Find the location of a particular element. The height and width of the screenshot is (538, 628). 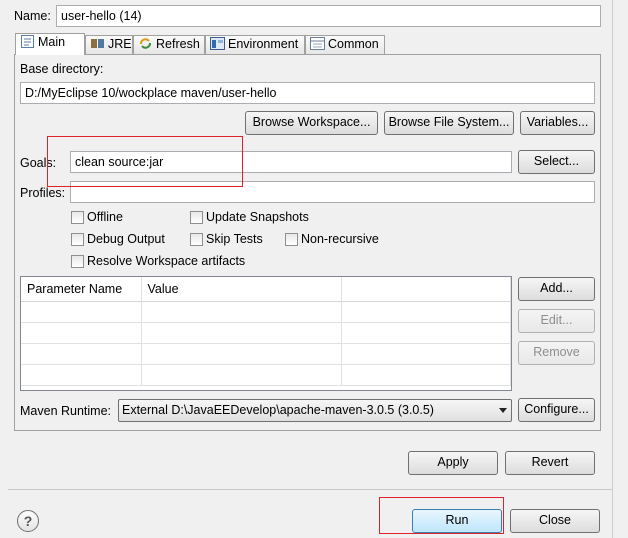

skip-tests-checkbox is located at coordinates (196, 239).